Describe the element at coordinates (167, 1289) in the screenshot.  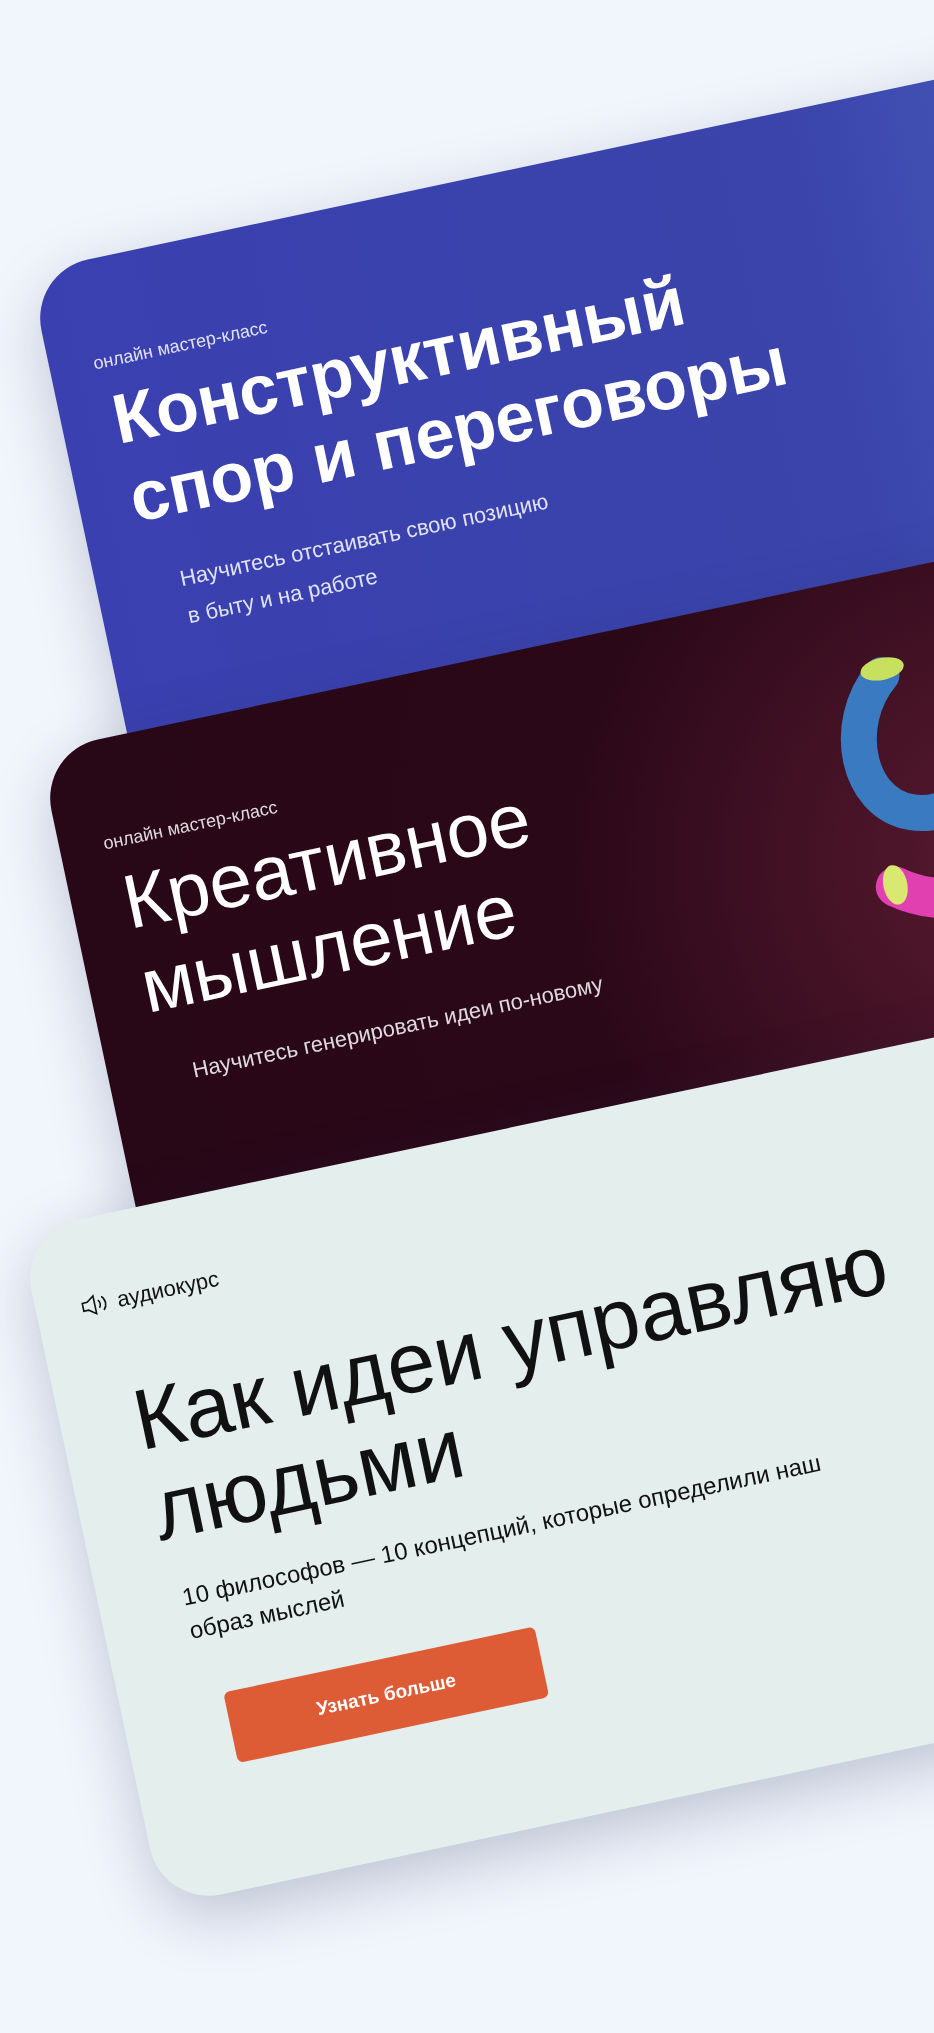
I see `course-type: аудиокурс` at that location.